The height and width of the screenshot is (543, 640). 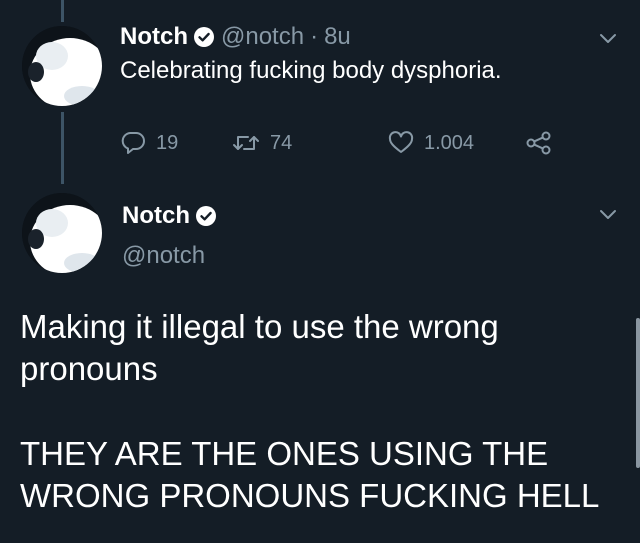 What do you see at coordinates (449, 142) in the screenshot?
I see `like-count: 1.004` at bounding box center [449, 142].